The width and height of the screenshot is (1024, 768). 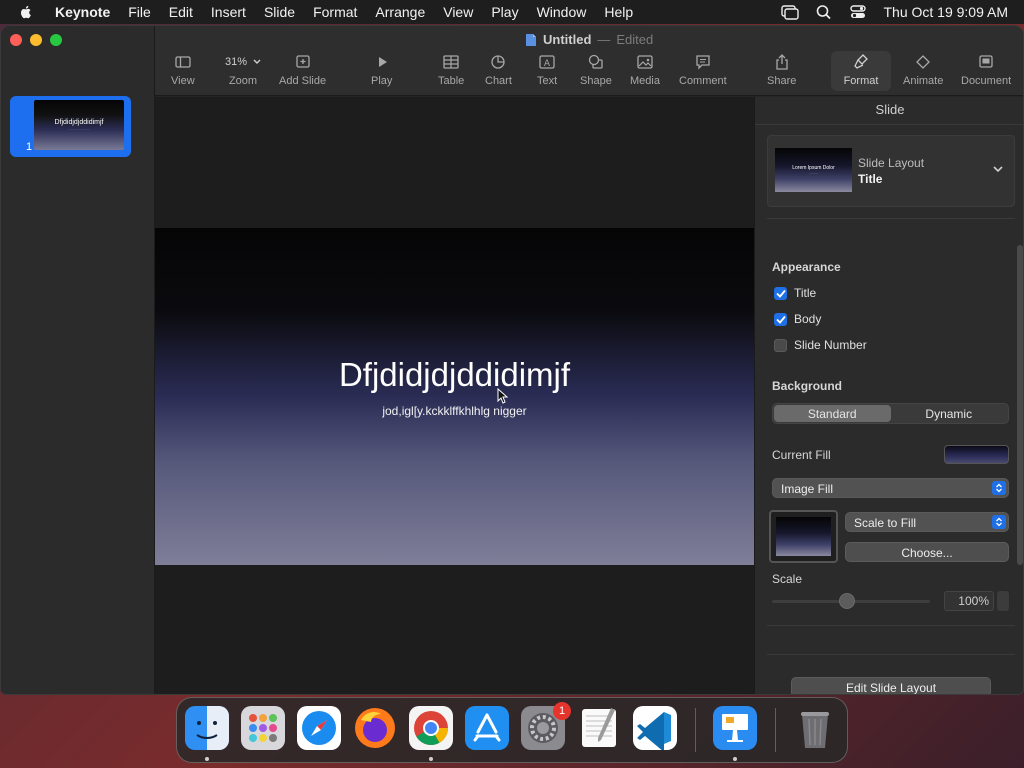 What do you see at coordinates (781, 71) in the screenshot?
I see `share-button: Share` at bounding box center [781, 71].